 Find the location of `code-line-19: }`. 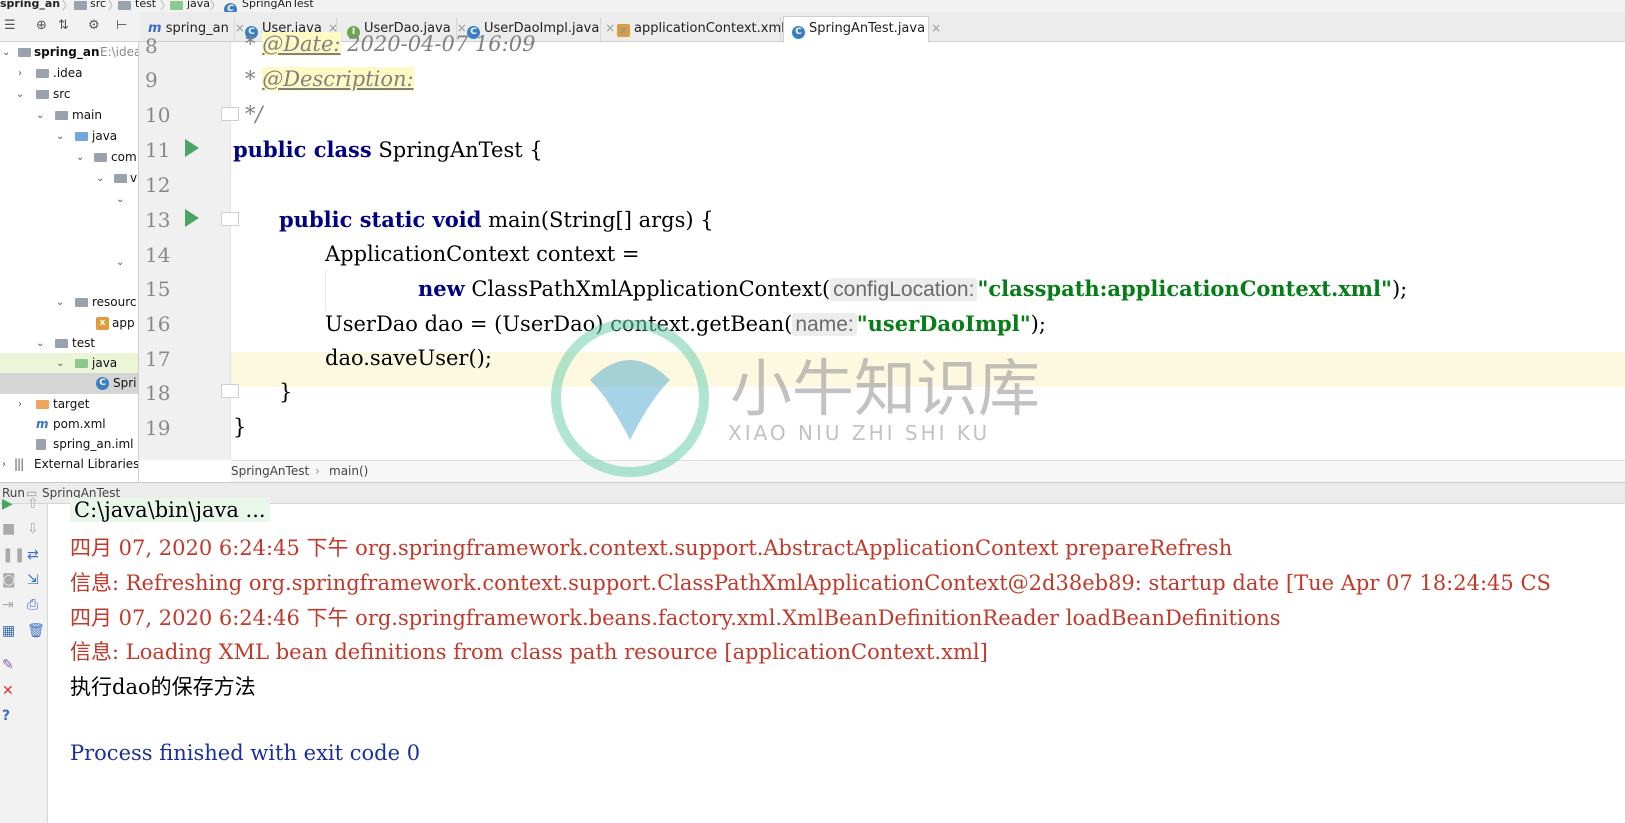

code-line-19: } is located at coordinates (239, 427).